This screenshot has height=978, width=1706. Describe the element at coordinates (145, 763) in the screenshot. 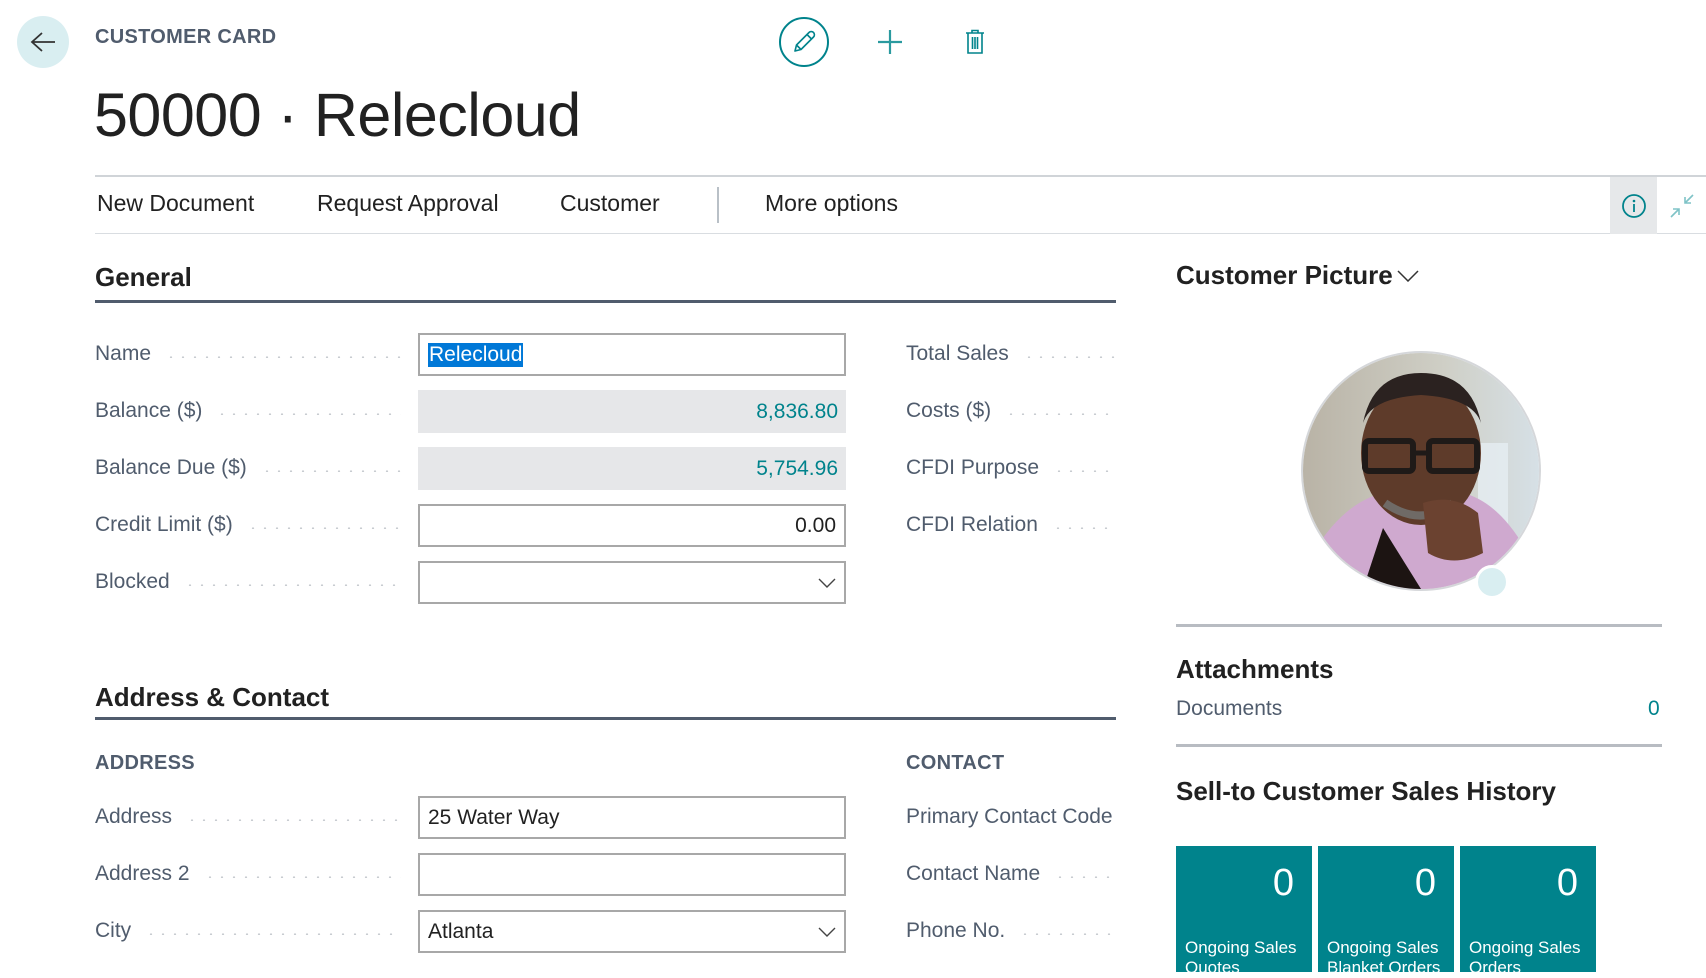

I see `address-subheading: ADDRESS` at that location.